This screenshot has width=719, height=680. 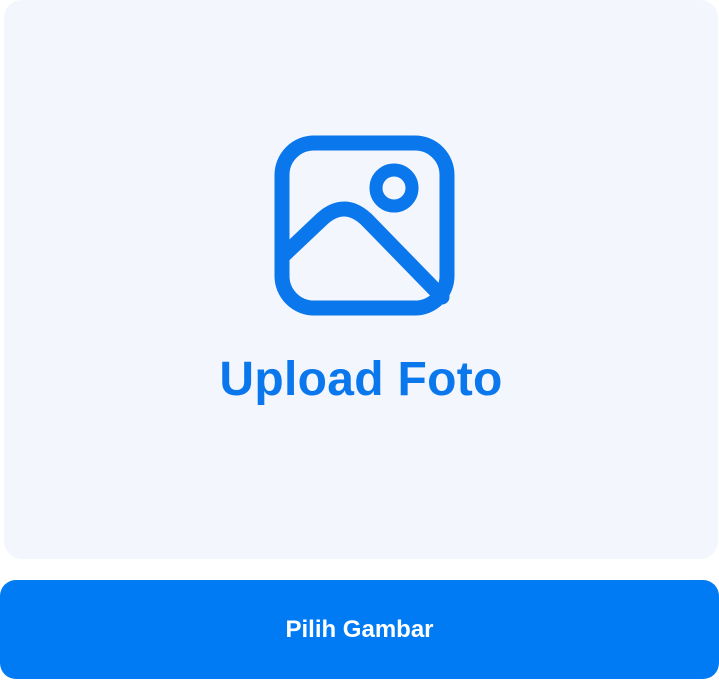 I want to click on image-icon, so click(x=364, y=225).